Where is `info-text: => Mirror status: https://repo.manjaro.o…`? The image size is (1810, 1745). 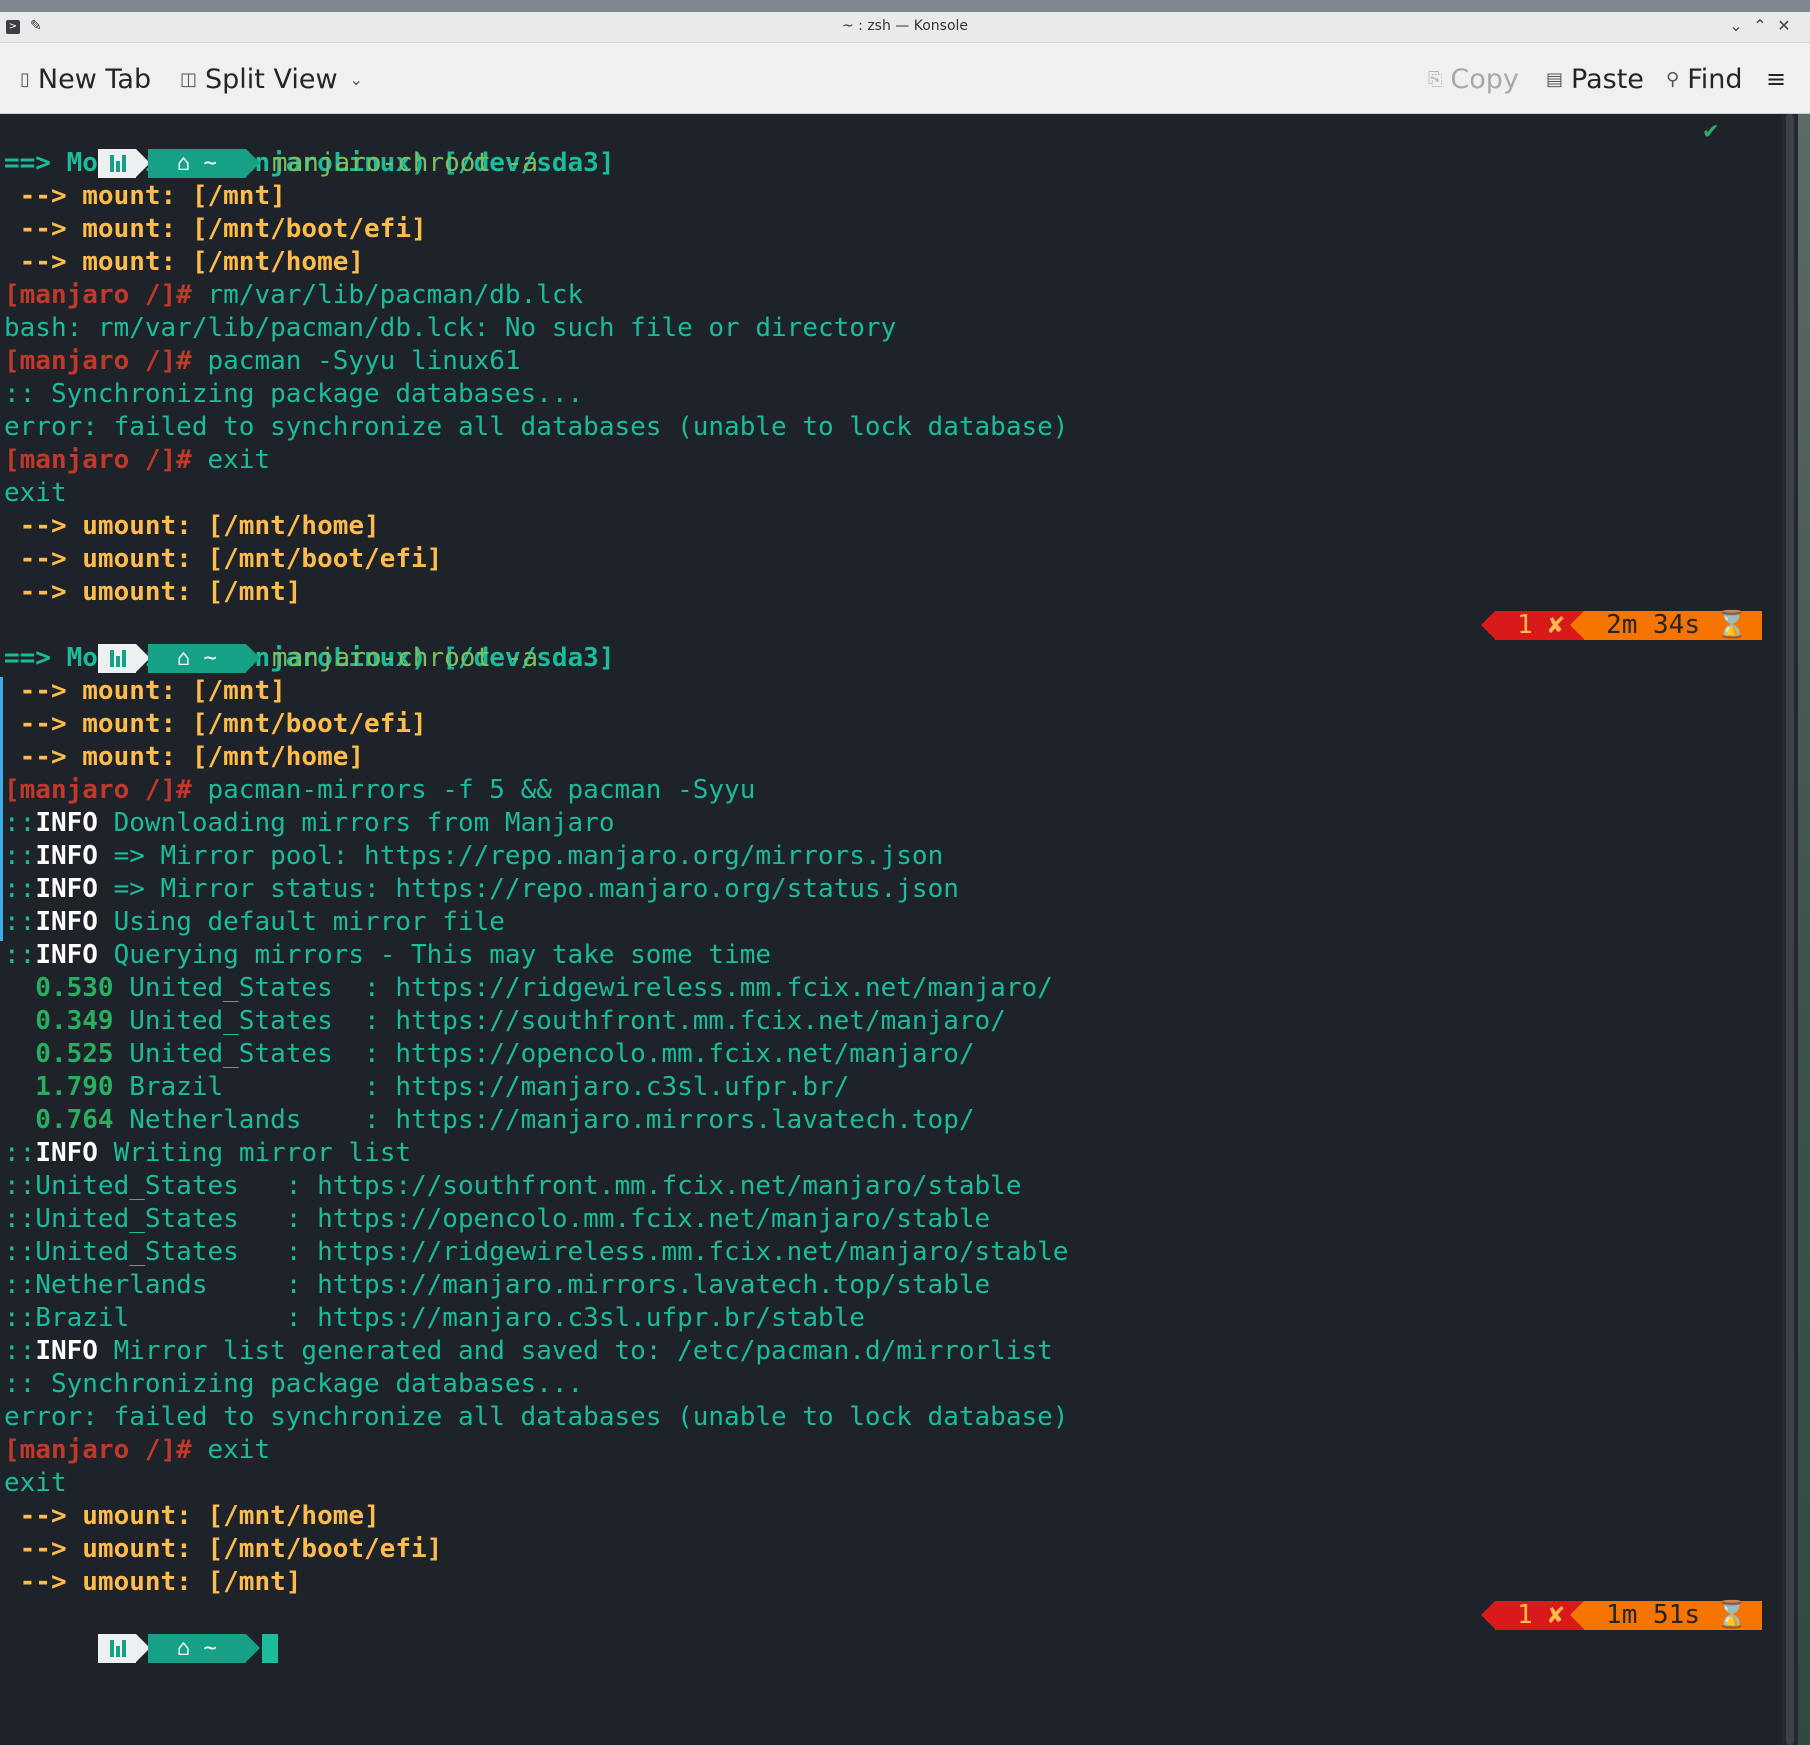
info-text: => Mirror status: https://repo.manjaro.o… is located at coordinates (528, 889).